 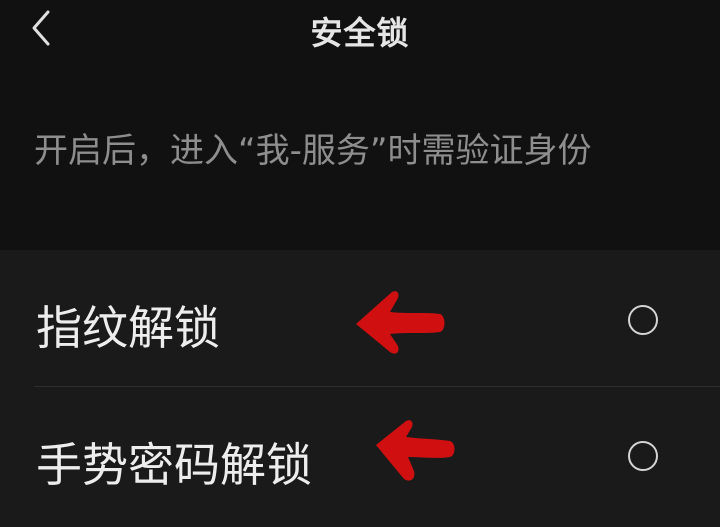 What do you see at coordinates (128, 328) in the screenshot?
I see `option-label: 指纹解锁` at bounding box center [128, 328].